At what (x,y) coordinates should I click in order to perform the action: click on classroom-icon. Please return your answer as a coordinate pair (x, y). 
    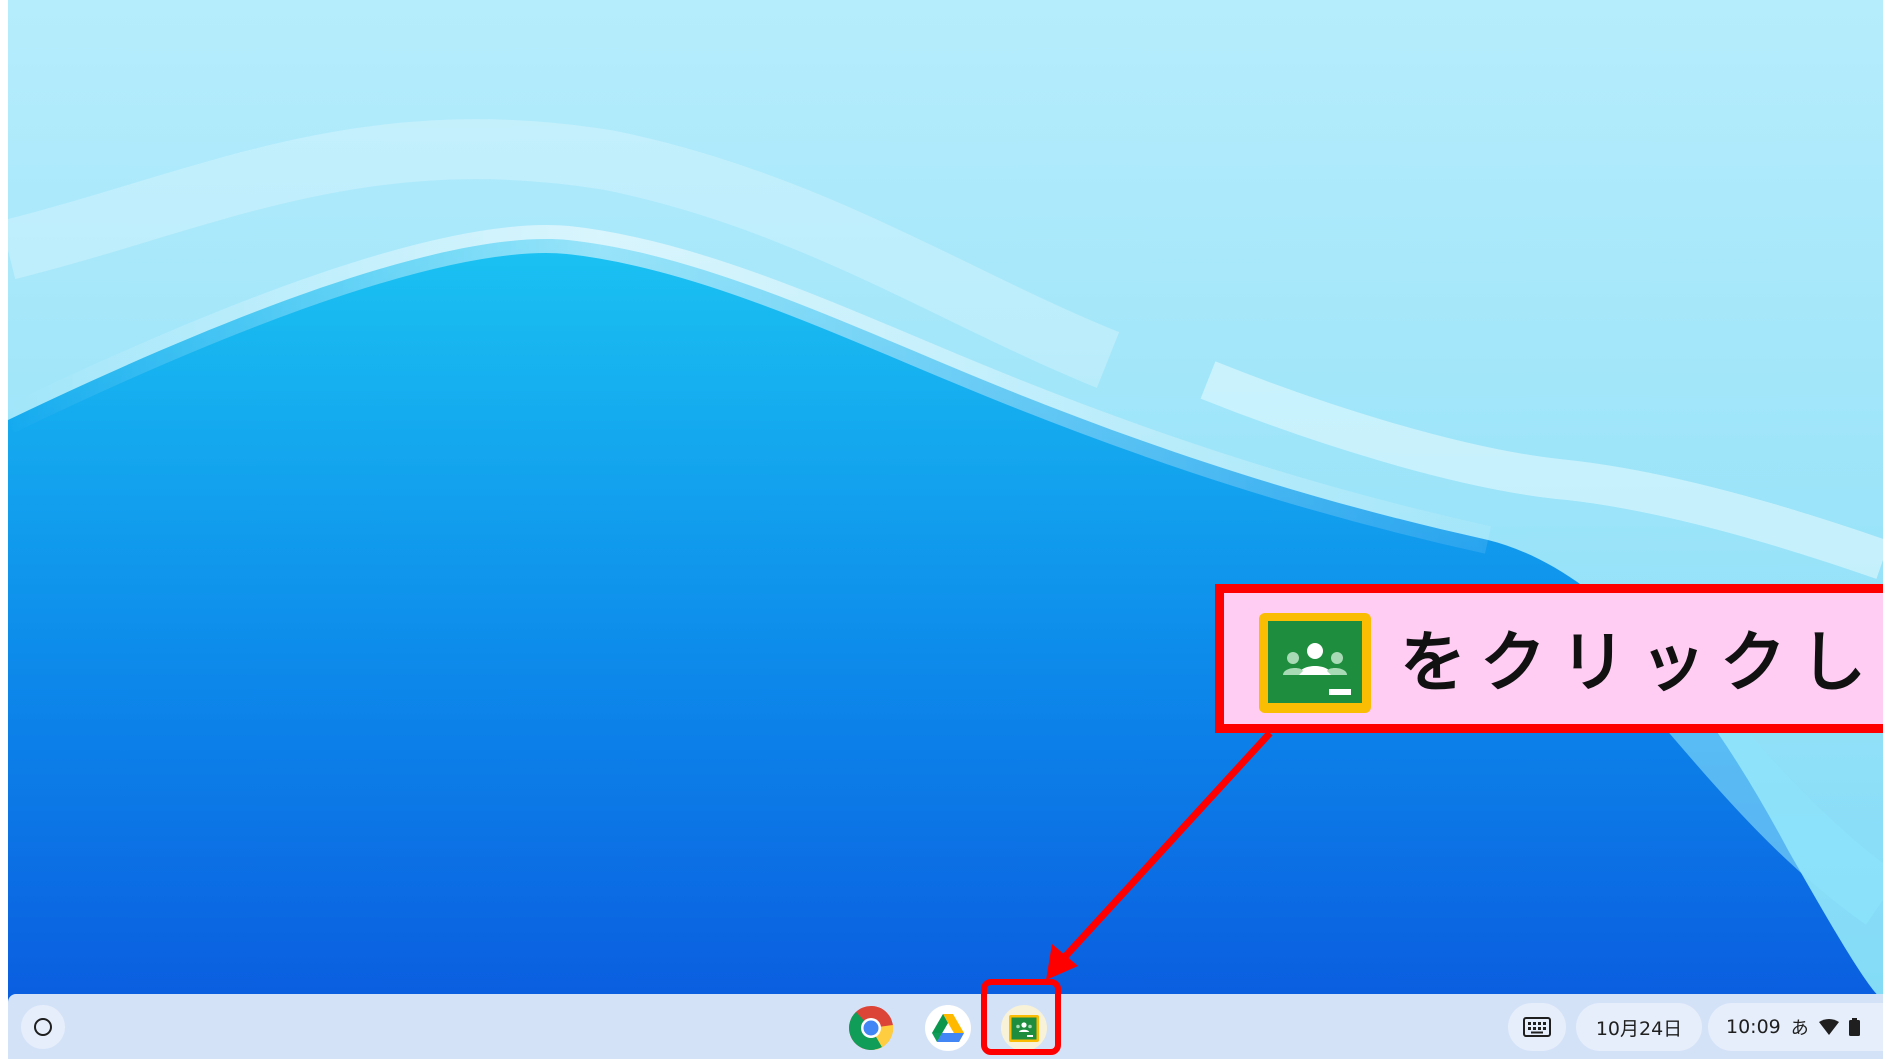
    Looking at the image, I should click on (1315, 663).